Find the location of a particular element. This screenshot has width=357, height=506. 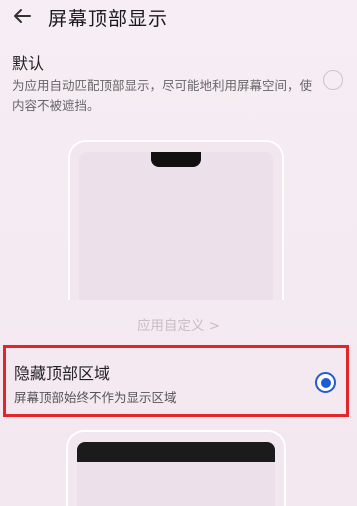

option-hide-top-label: 隐藏顶部区域 is located at coordinates (62, 373).